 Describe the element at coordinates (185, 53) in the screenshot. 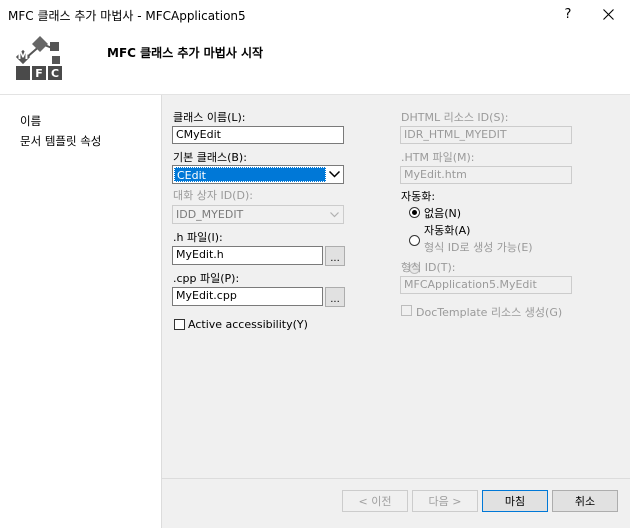

I see `header-title: MFC 클래스 추가 마법사 시작` at that location.